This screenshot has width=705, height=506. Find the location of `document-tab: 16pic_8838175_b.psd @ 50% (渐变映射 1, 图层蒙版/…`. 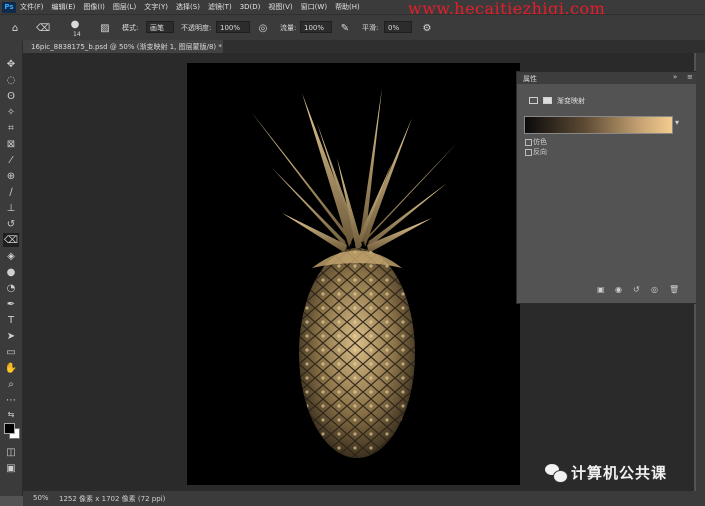

document-tab: 16pic_8838175_b.psd @ 50% (渐变映射 1, 图层蒙版/… is located at coordinates (123, 46).